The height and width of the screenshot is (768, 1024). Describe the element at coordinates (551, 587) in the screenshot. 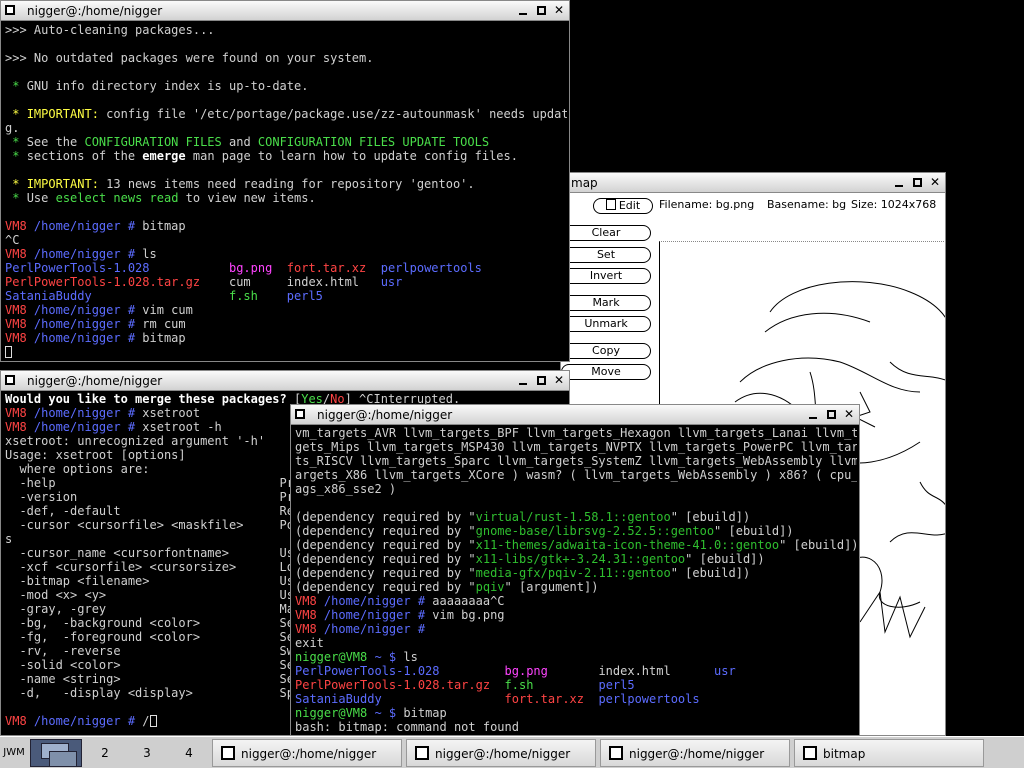

I see `terminal-text-segment: " [argument])` at that location.